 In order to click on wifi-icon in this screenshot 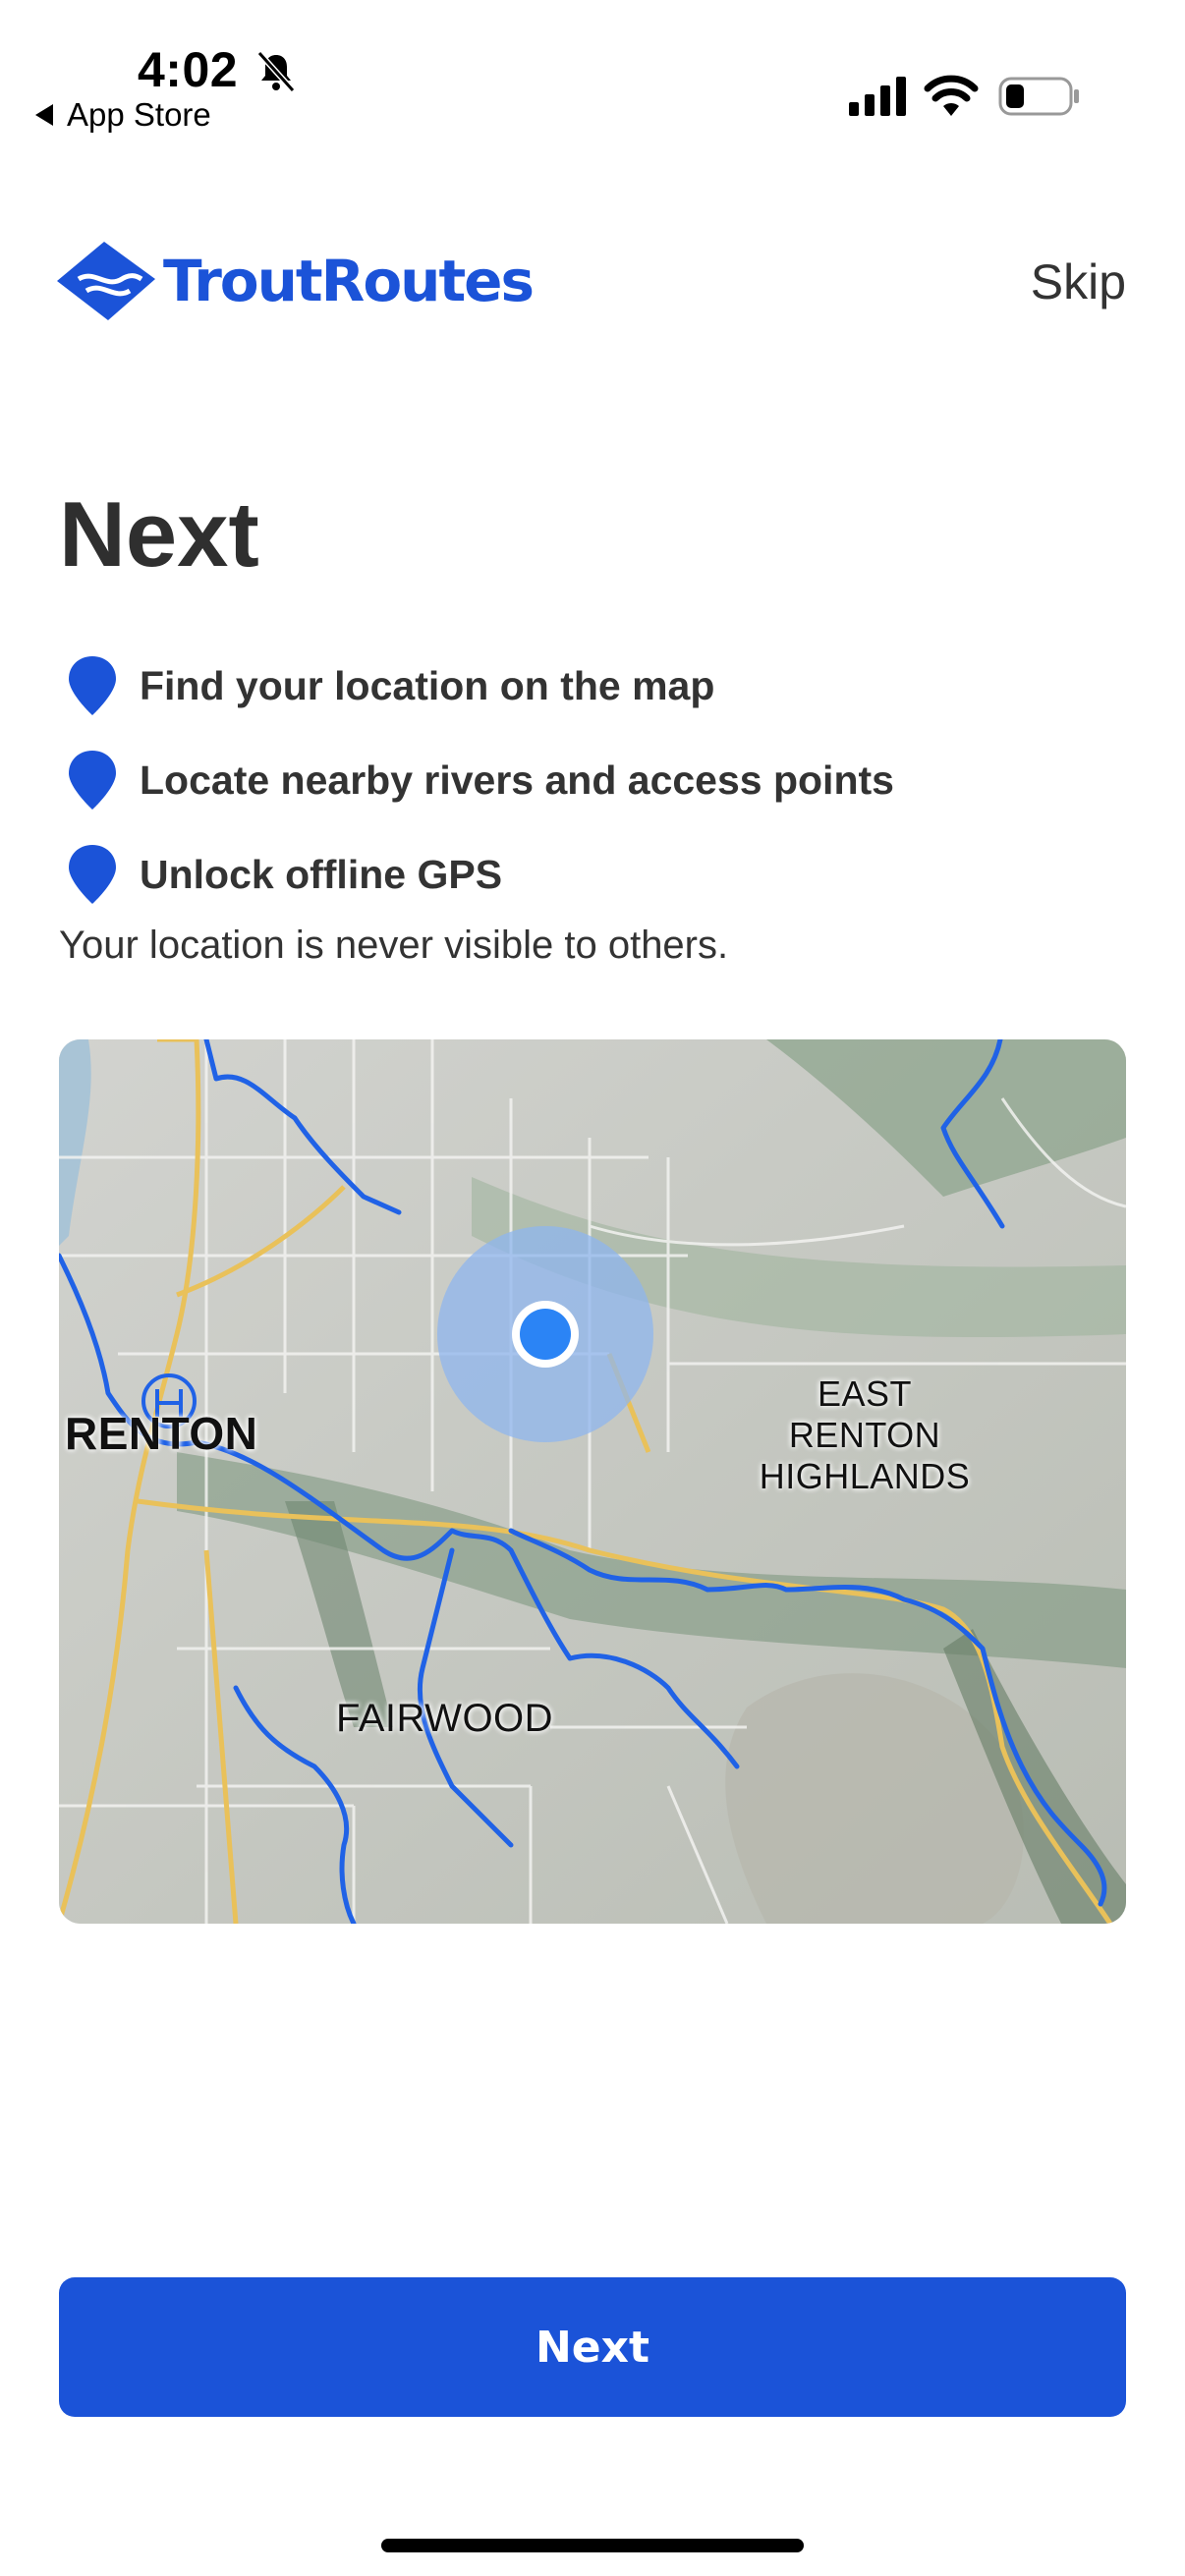, I will do `click(952, 95)`.